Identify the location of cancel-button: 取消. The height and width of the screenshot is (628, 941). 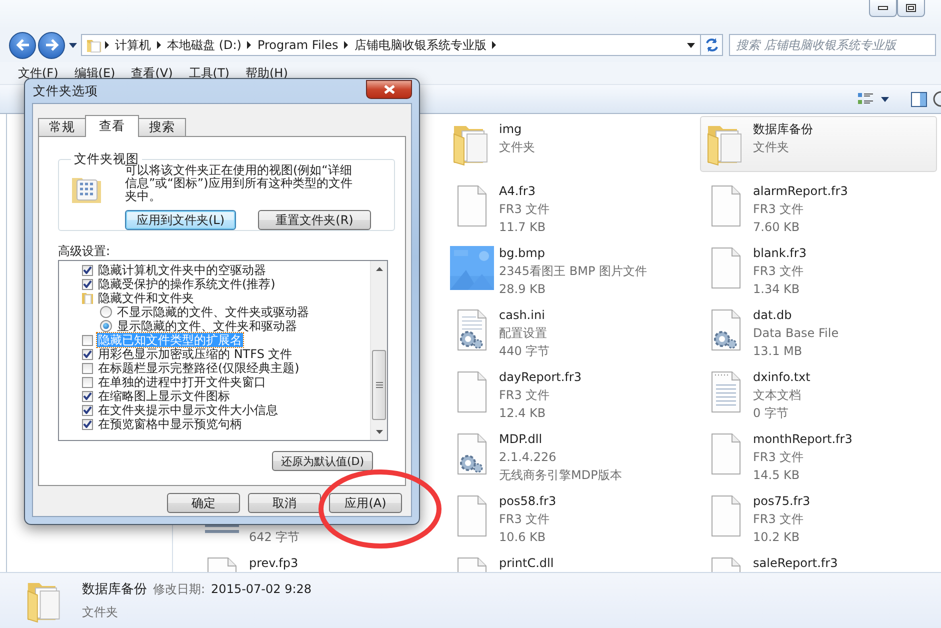
(284, 503).